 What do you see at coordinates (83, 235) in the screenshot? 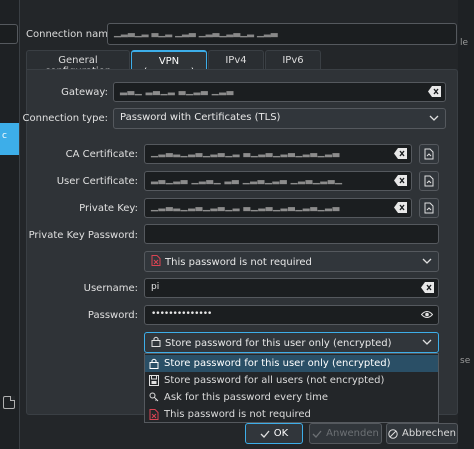
I see `private-key-password-label: Private Key Password:` at bounding box center [83, 235].